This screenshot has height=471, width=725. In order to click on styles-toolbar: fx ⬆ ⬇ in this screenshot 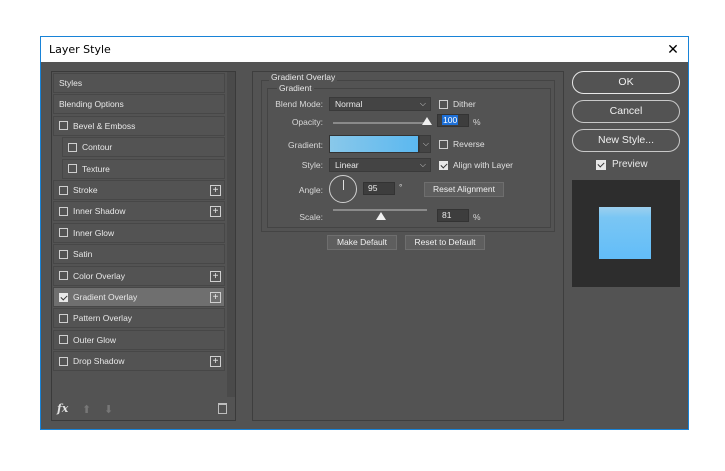, I will do `click(143, 410)`.